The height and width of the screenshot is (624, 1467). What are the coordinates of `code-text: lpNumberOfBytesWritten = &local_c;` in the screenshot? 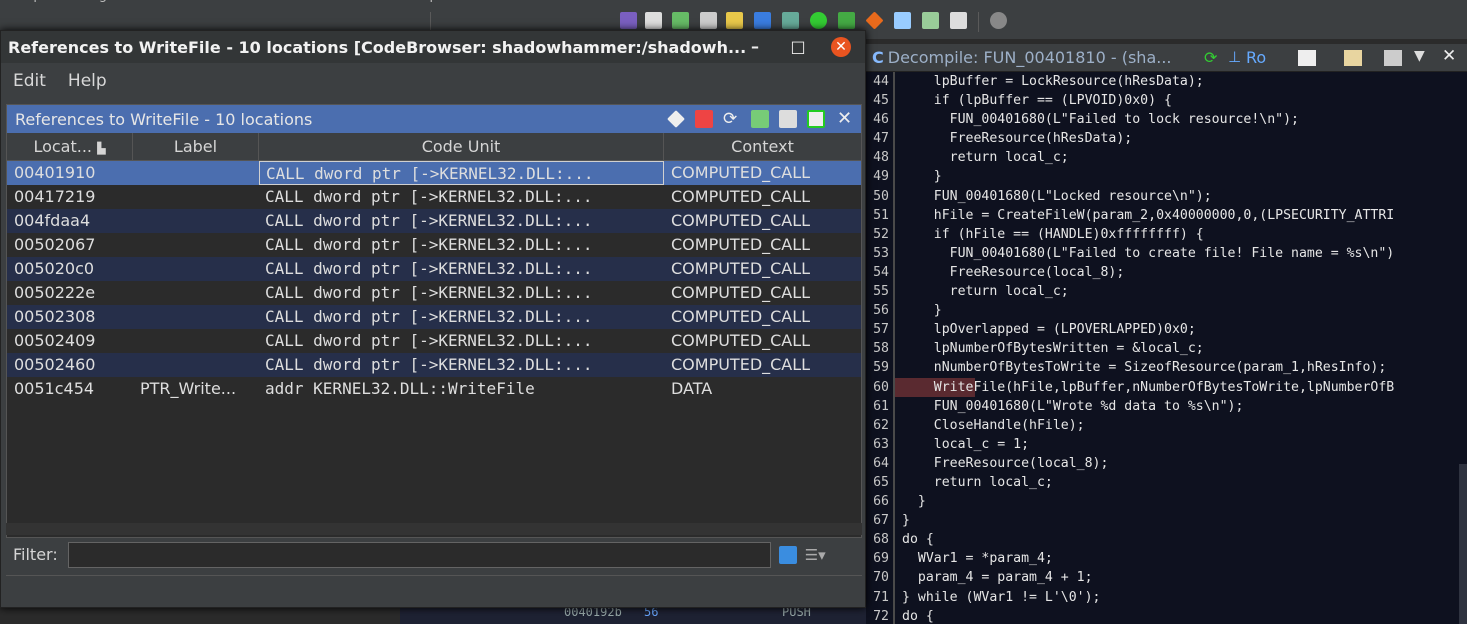 It's located at (1049, 348).